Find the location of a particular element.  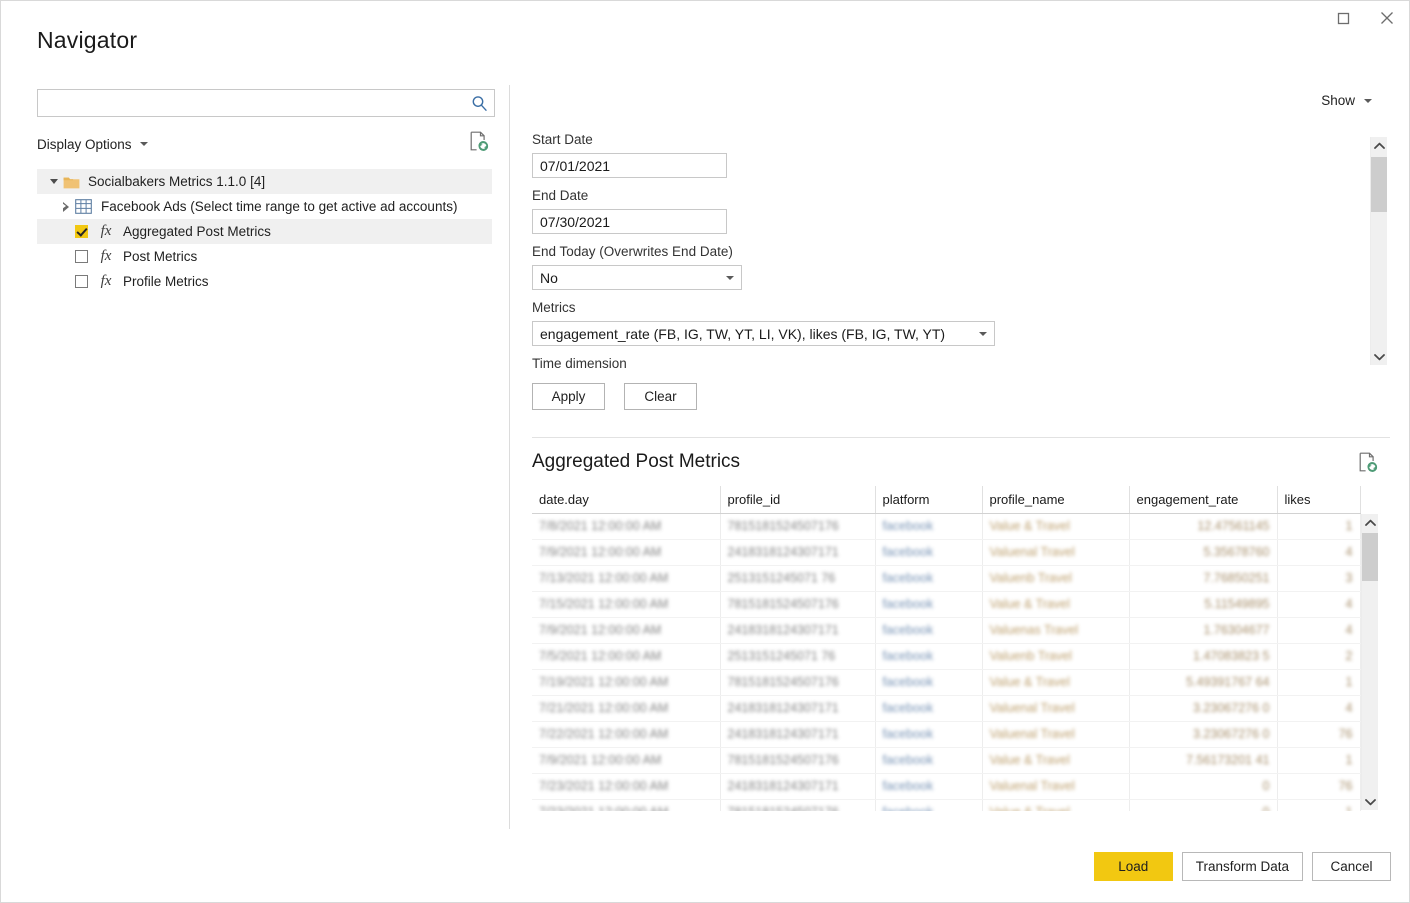

display-options-button: Display Options is located at coordinates (92, 144).